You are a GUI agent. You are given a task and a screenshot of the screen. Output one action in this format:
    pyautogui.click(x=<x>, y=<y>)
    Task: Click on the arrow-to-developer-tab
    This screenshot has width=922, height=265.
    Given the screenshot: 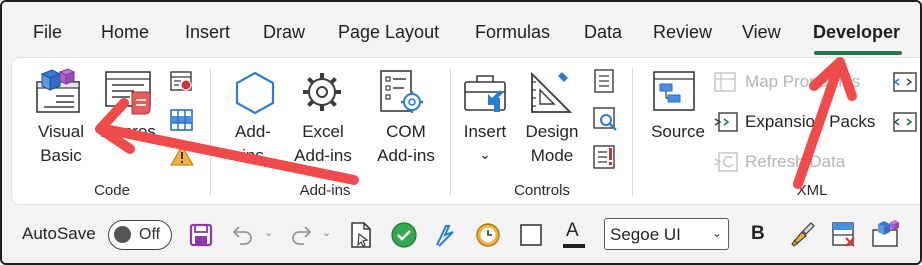 What is the action you would take?
    pyautogui.click(x=825, y=123)
    